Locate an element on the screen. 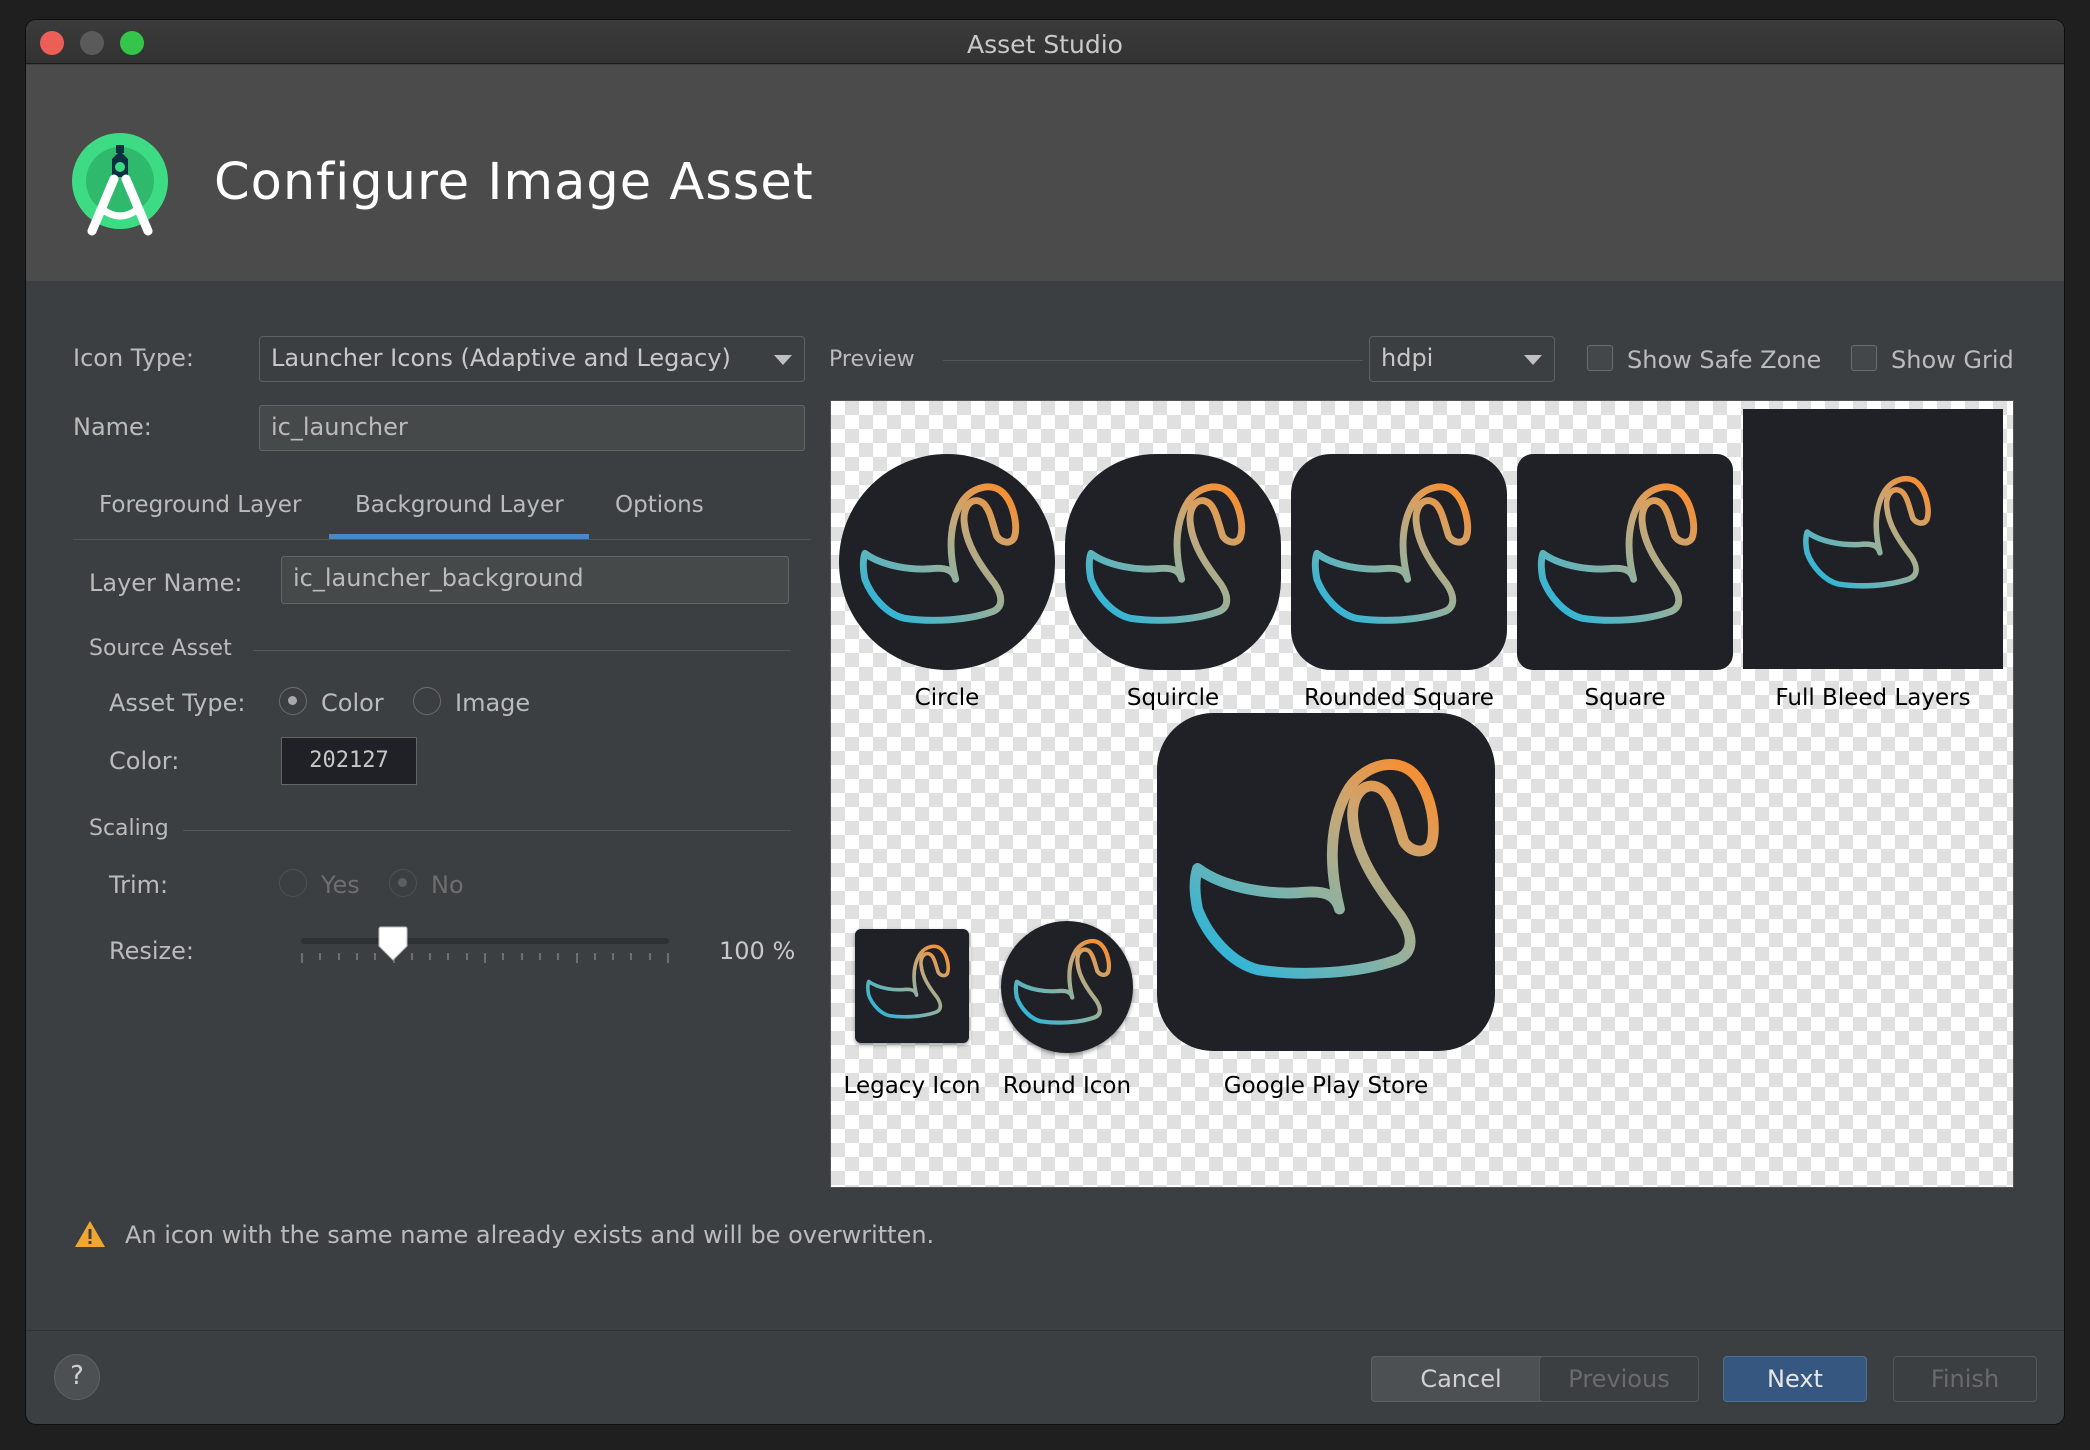 The image size is (2090, 1450). tab-divider is located at coordinates (442, 539).